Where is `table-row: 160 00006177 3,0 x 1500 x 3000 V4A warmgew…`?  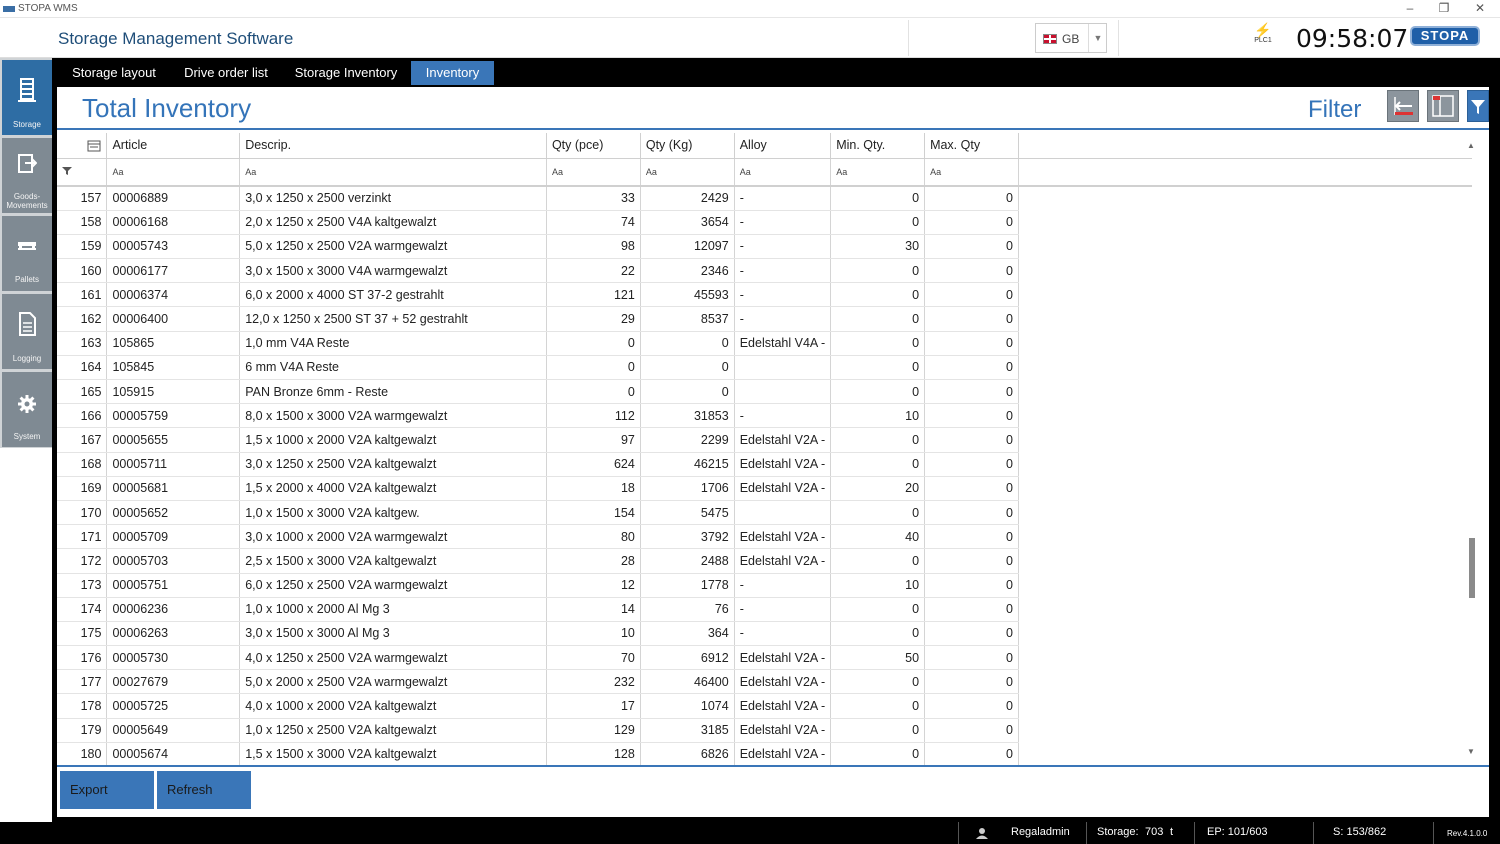
table-row: 160 00006177 3,0 x 1500 x 3000 V4A warmgew… is located at coordinates (764, 271).